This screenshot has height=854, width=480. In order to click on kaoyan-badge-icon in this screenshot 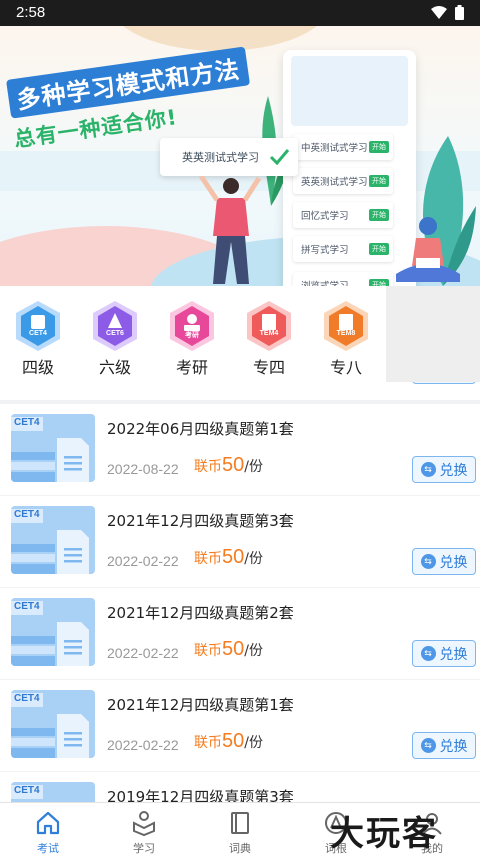, I will do `click(192, 326)`.